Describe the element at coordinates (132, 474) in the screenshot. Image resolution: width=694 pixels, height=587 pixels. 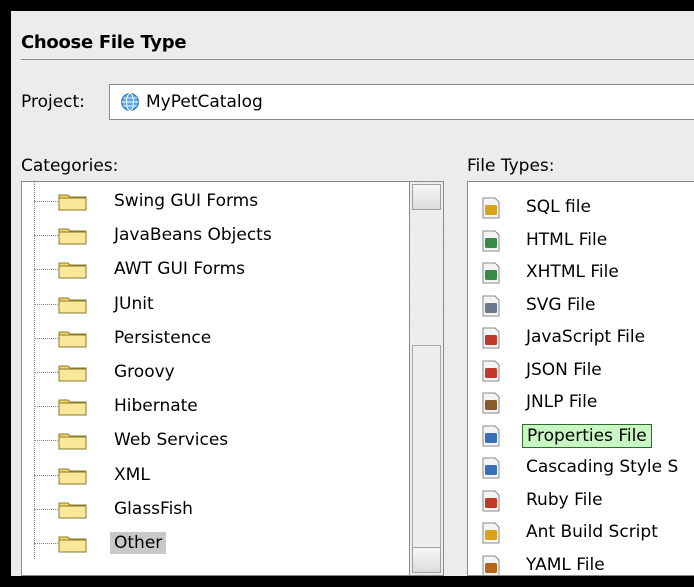
I see `category-label: XML` at that location.